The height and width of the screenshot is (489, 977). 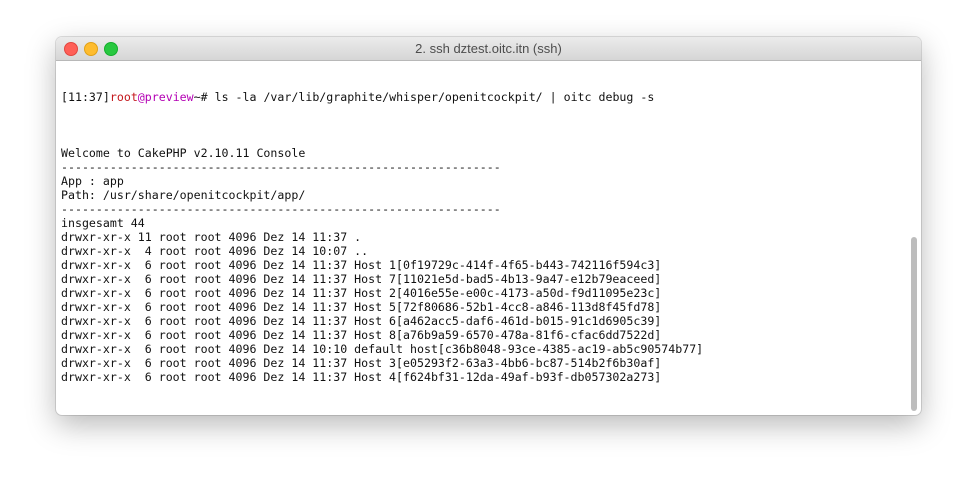 I want to click on title-bar: 2. ssh dztest.oitc.itn (ssh), so click(x=488, y=49).